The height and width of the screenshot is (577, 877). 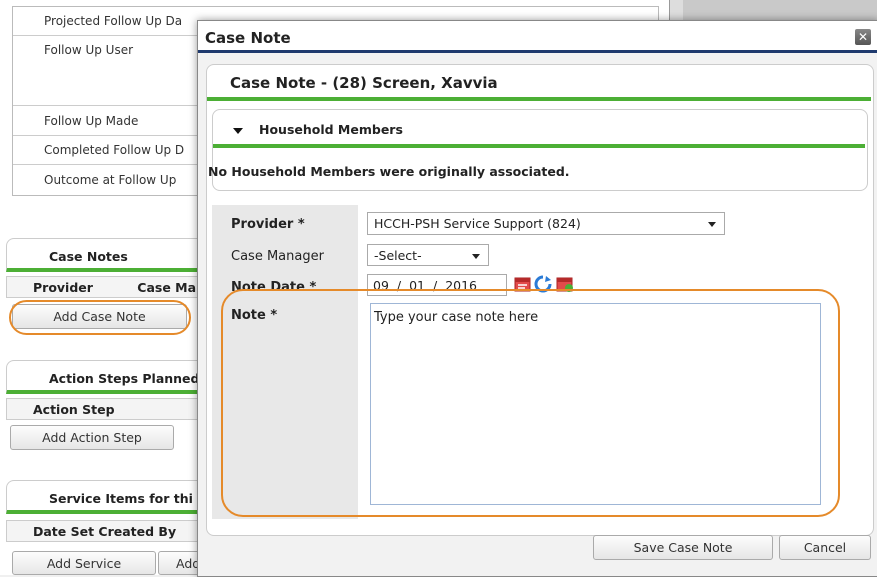 I want to click on dialog-title: Case Note, so click(x=248, y=38).